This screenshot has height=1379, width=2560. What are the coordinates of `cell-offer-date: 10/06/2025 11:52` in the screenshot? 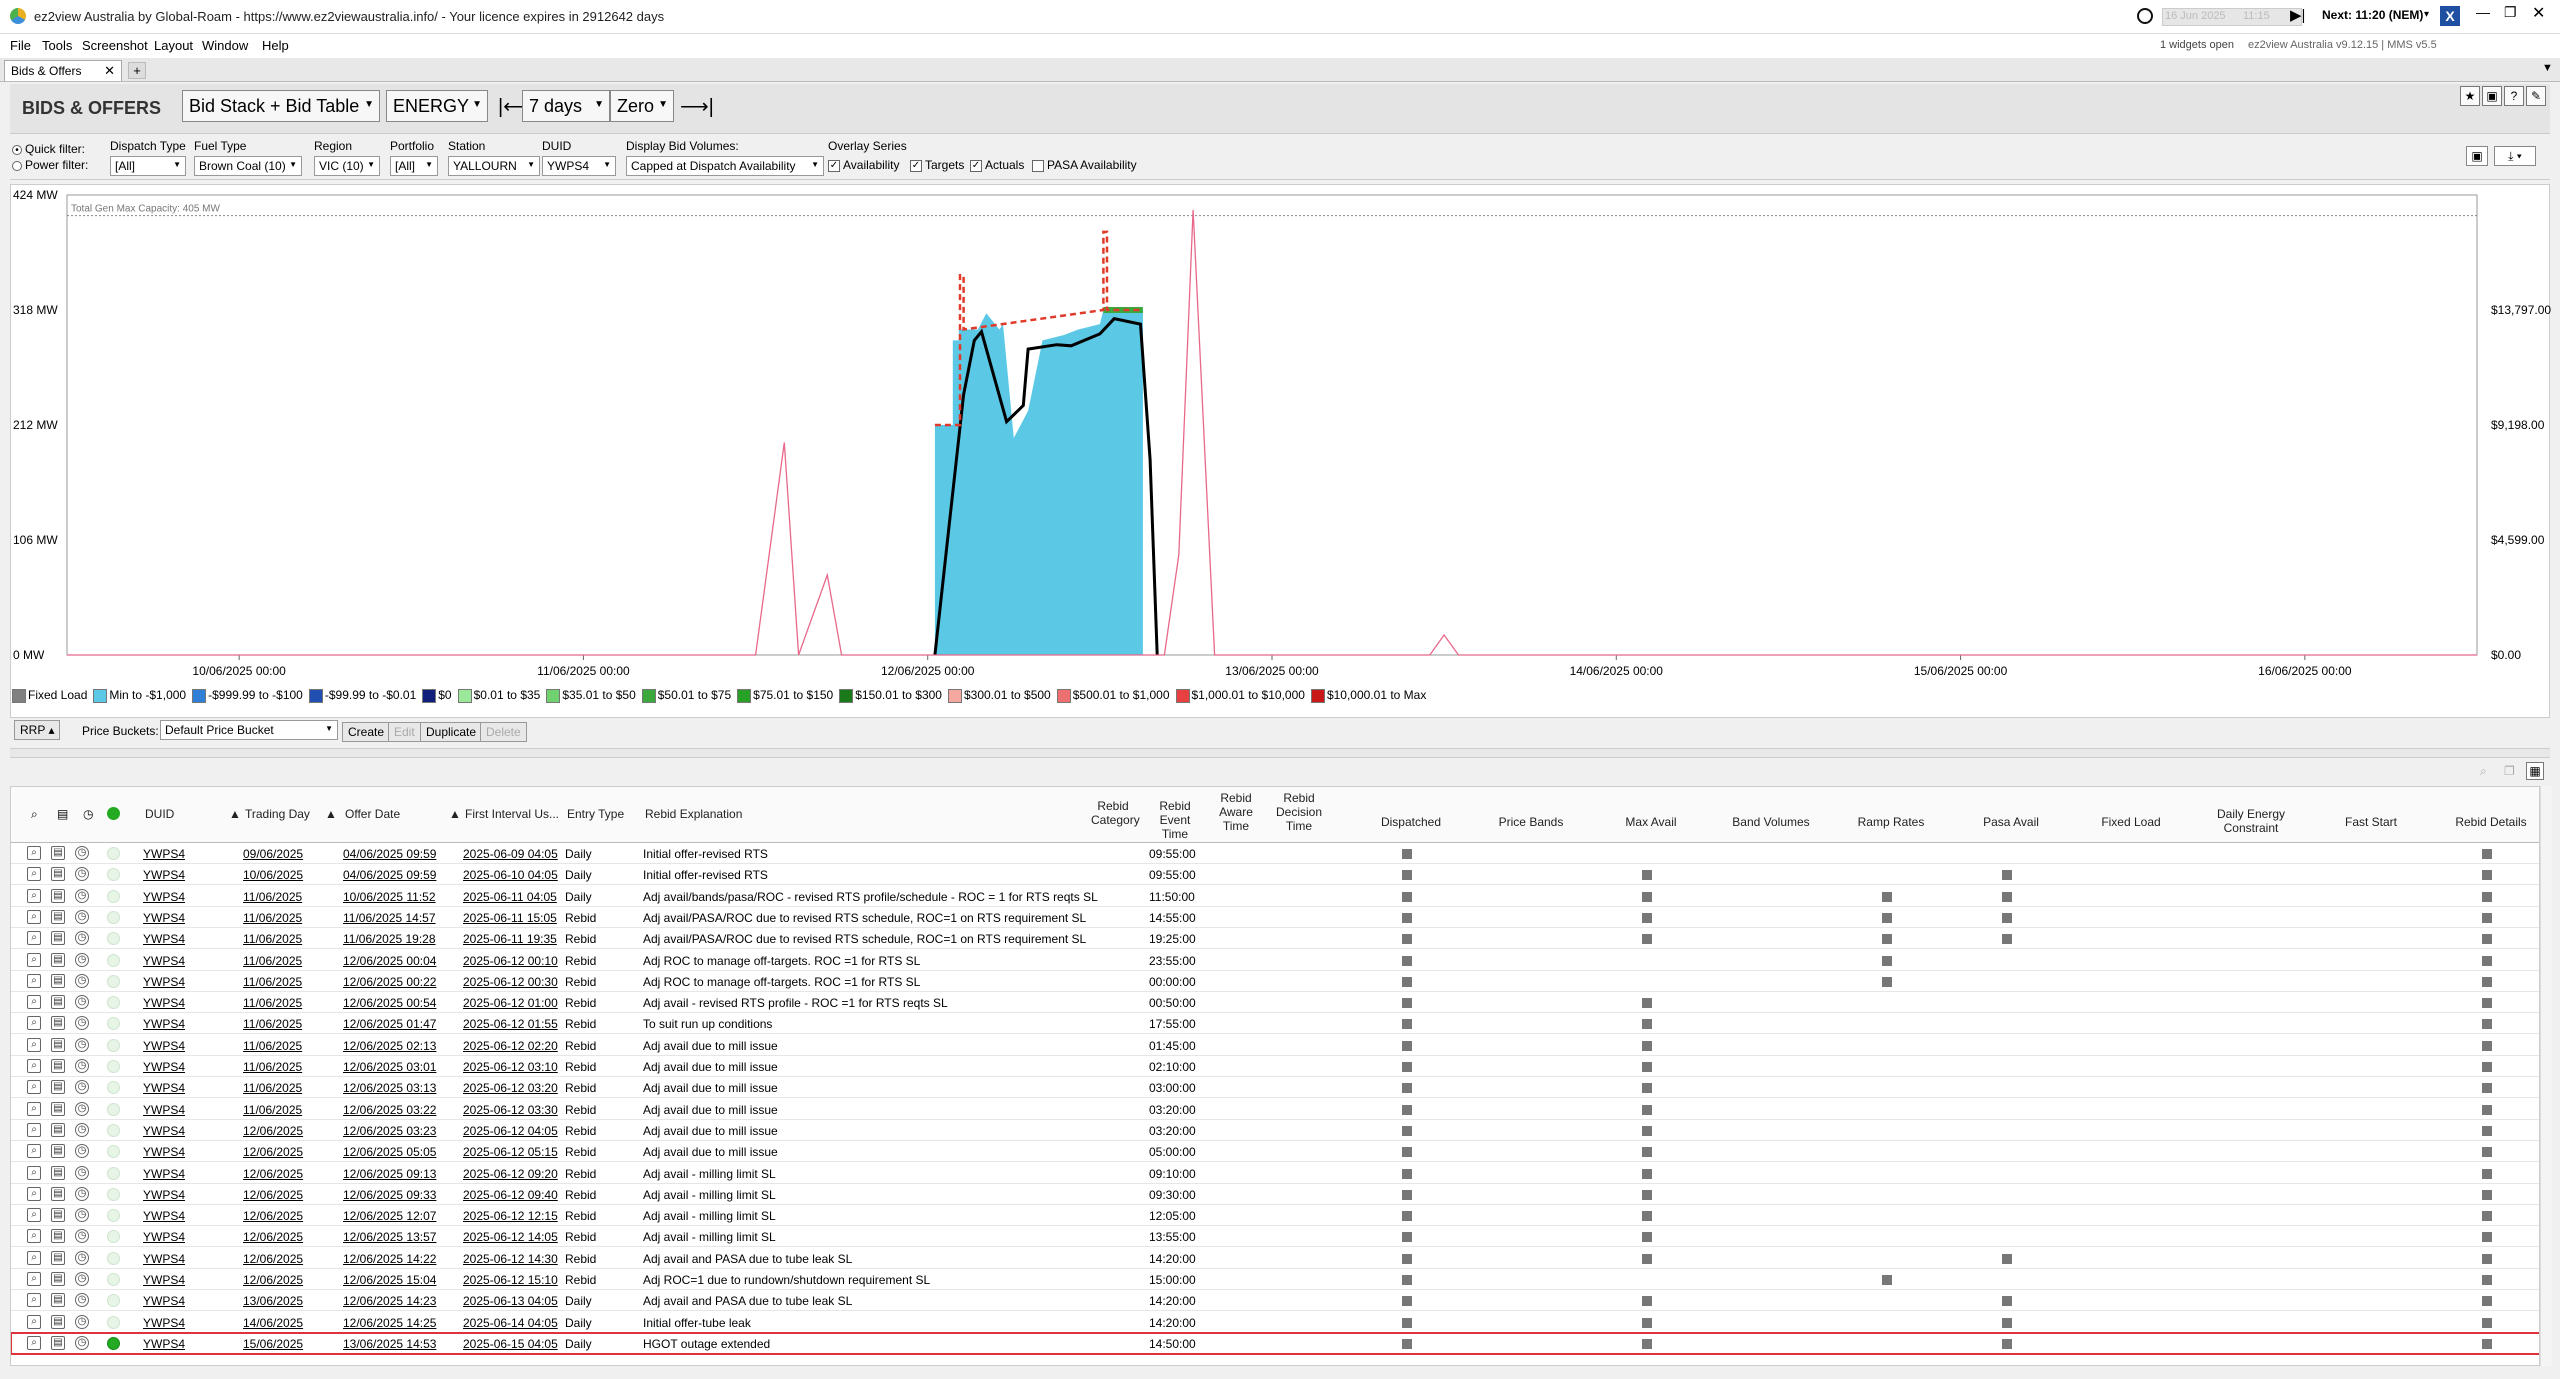 It's located at (389, 897).